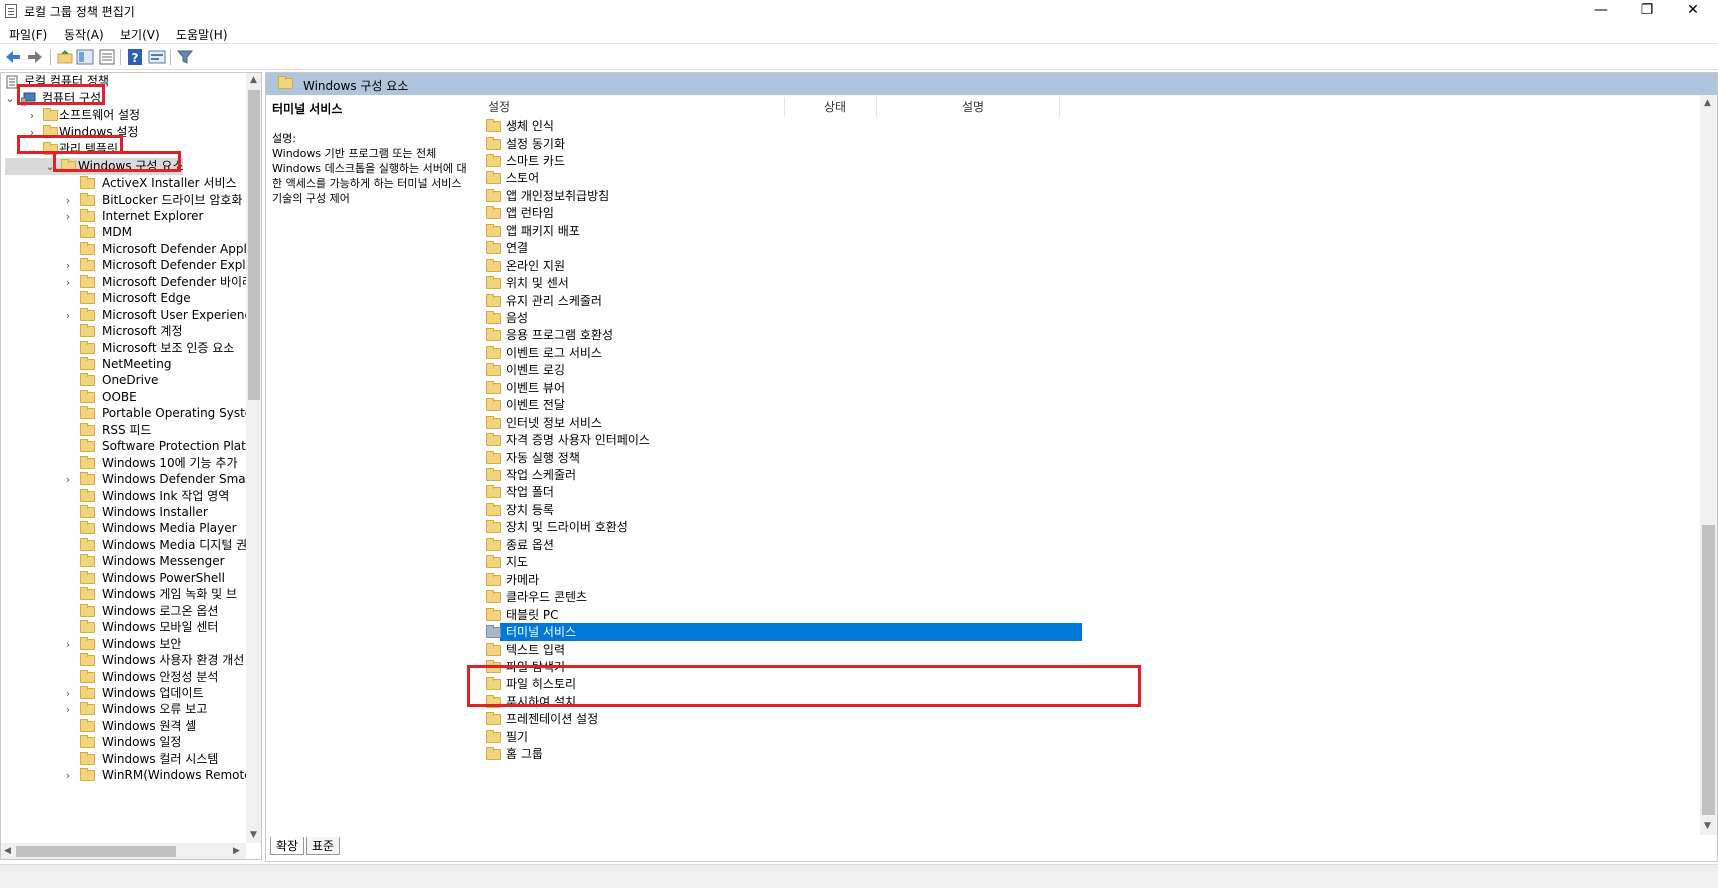 Image resolution: width=1718 pixels, height=888 pixels. What do you see at coordinates (202, 34) in the screenshot?
I see `menu-help: 도움말(H)` at bounding box center [202, 34].